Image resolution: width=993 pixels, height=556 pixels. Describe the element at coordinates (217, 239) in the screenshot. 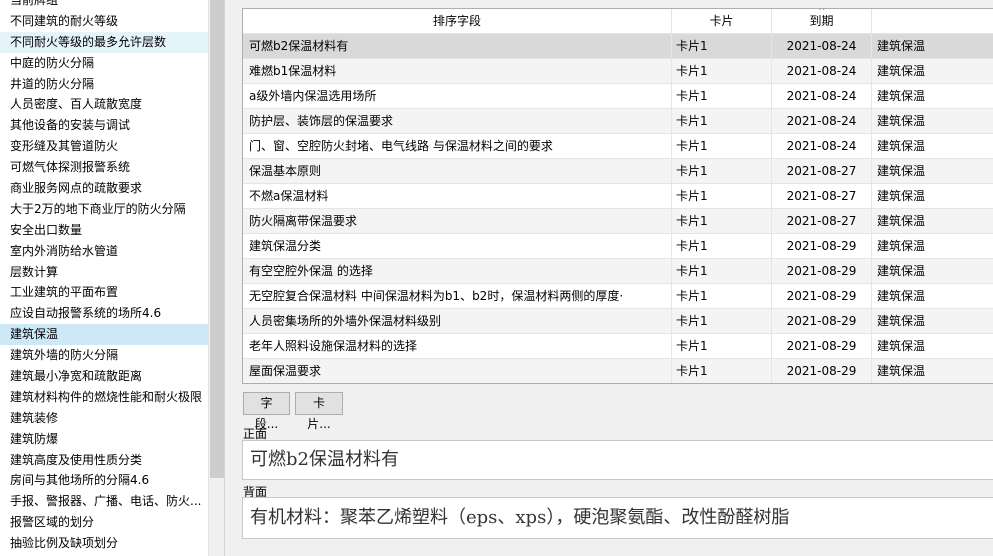

I see `deck-list-scroll-thumb` at that location.